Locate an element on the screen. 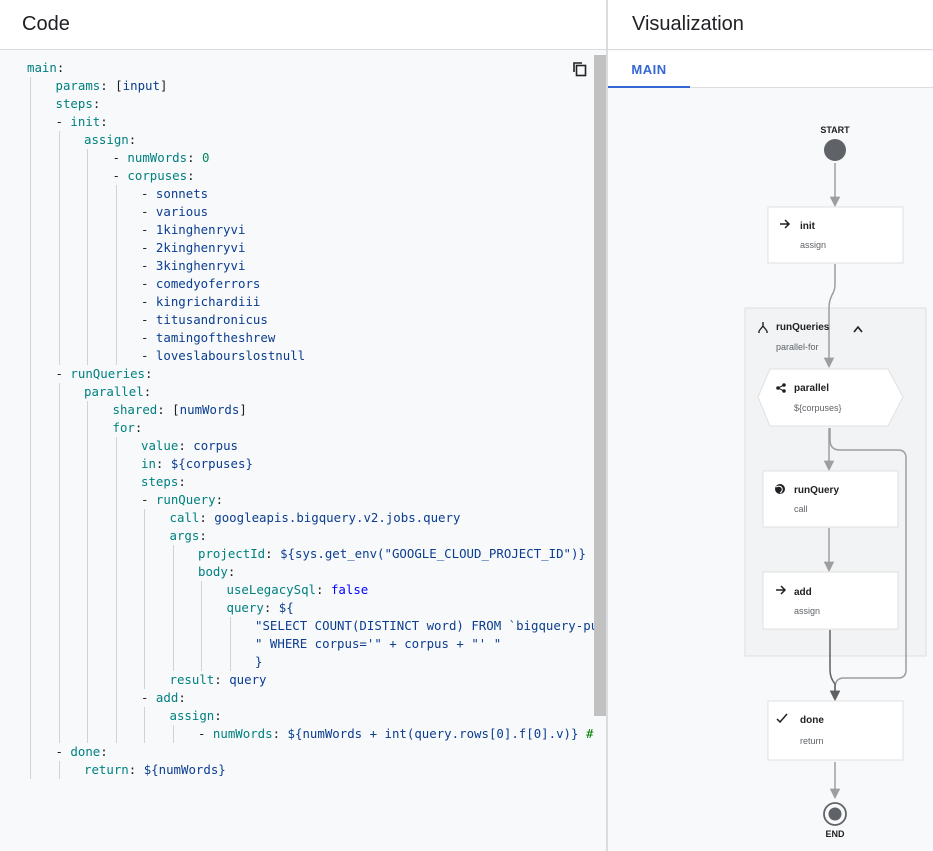  node-init: init assign is located at coordinates (835, 235).